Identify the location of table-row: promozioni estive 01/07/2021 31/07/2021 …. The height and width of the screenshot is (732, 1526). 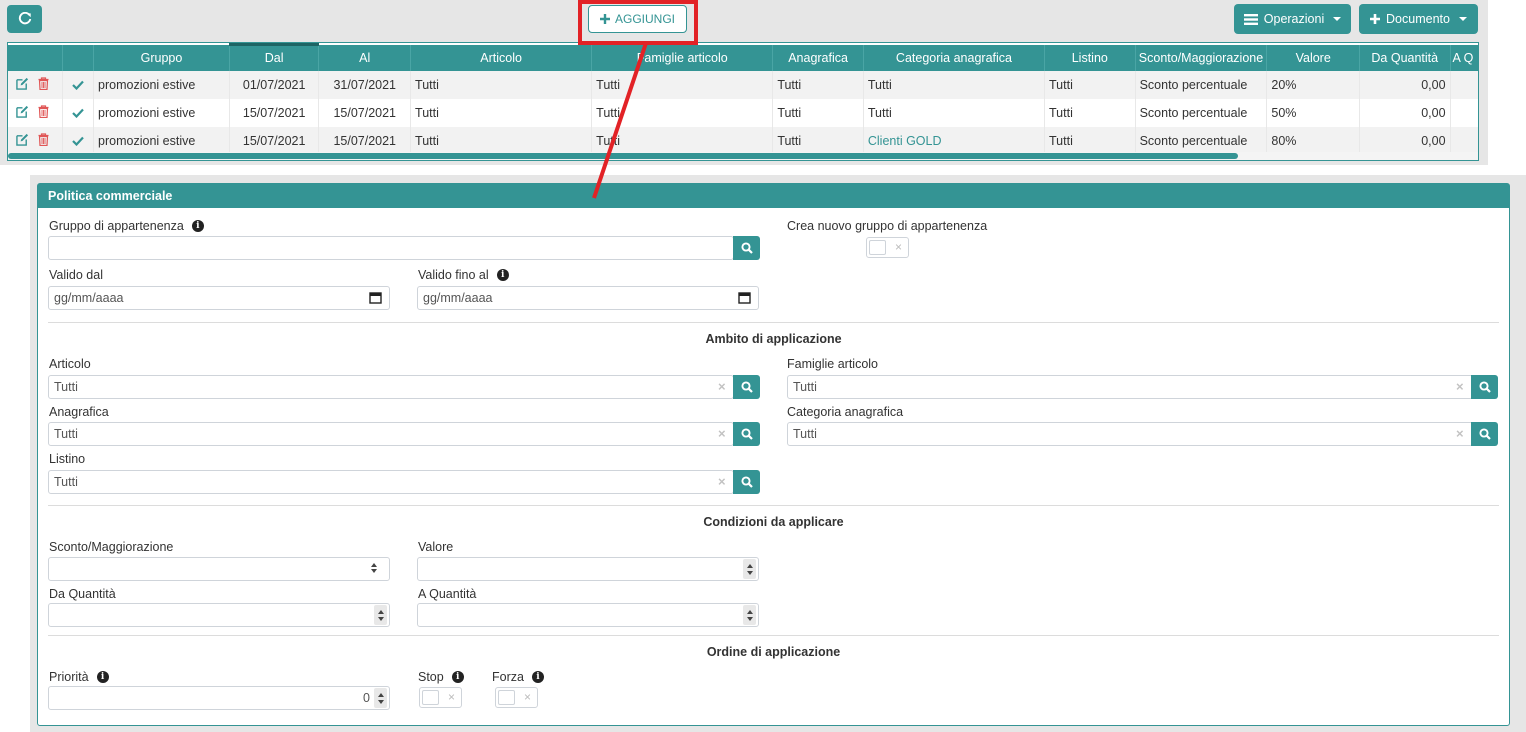
(743, 84).